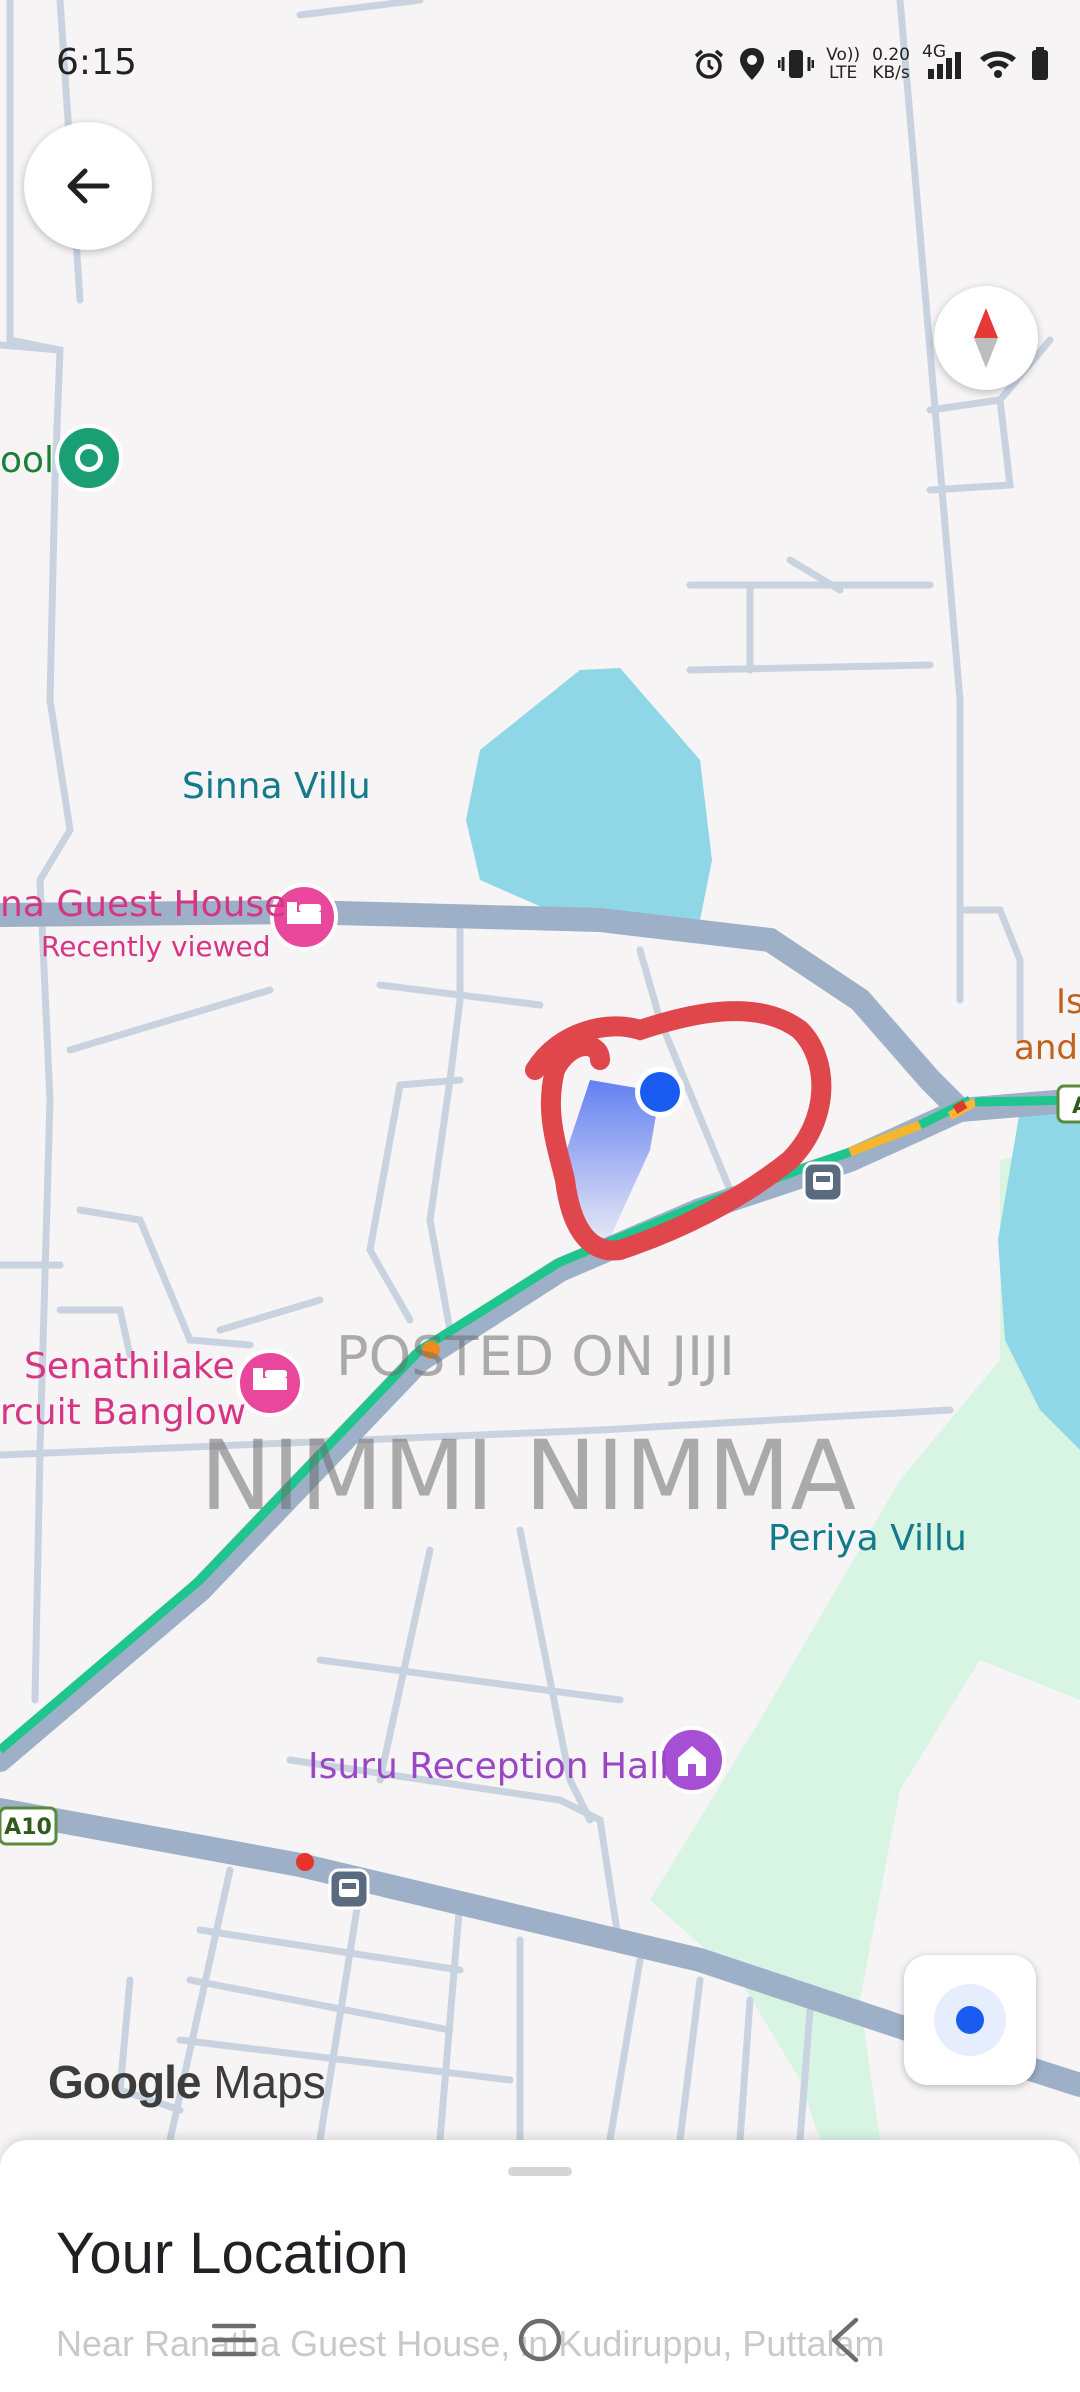 The height and width of the screenshot is (2392, 1080). Describe the element at coordinates (27, 460) in the screenshot. I see `place-label-school: ool` at that location.